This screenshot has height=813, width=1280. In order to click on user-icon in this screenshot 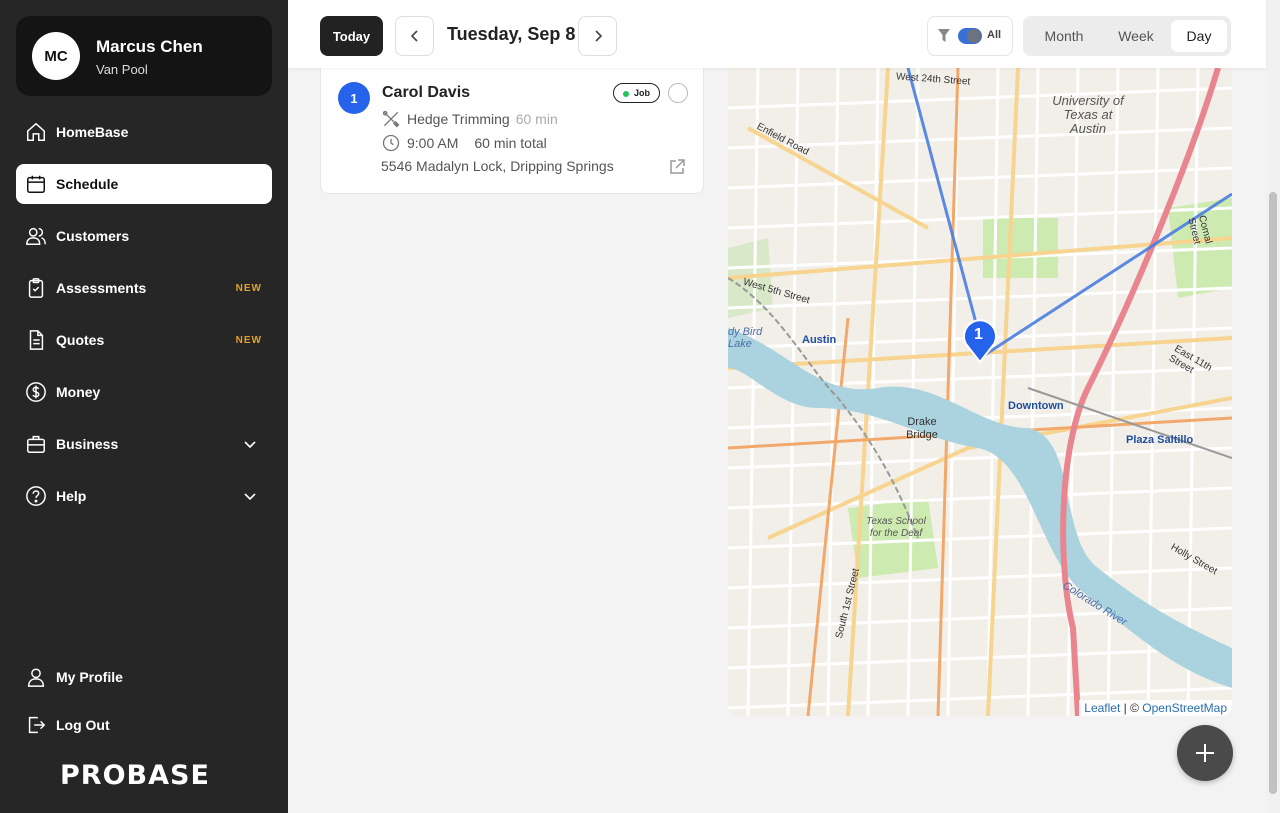, I will do `click(36, 677)`.